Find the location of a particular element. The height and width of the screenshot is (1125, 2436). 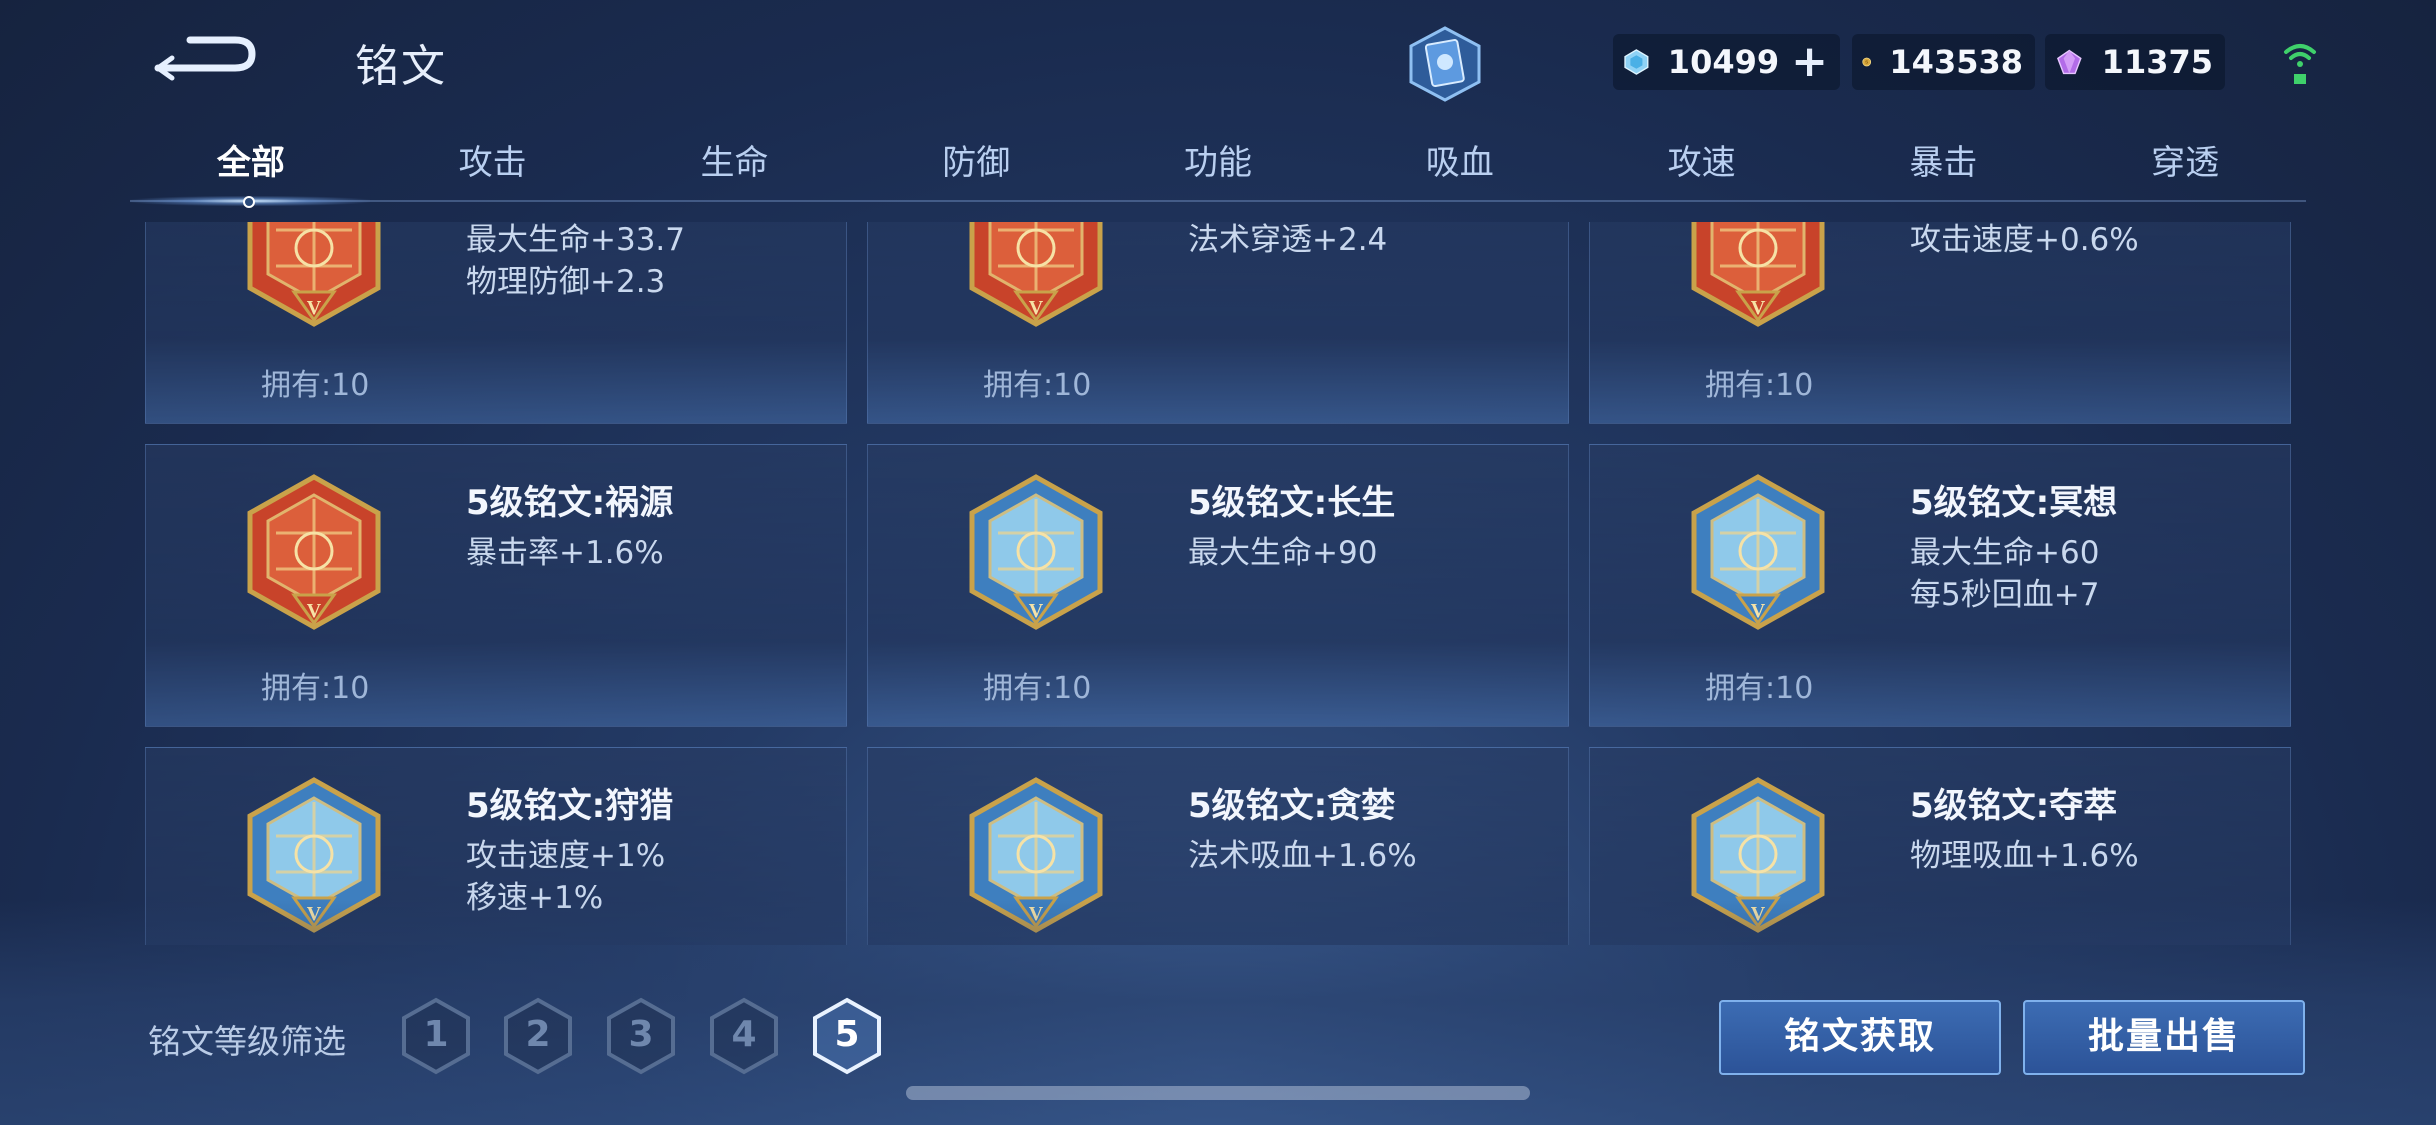

level-filter-2: 2 is located at coordinates (538, 1036).